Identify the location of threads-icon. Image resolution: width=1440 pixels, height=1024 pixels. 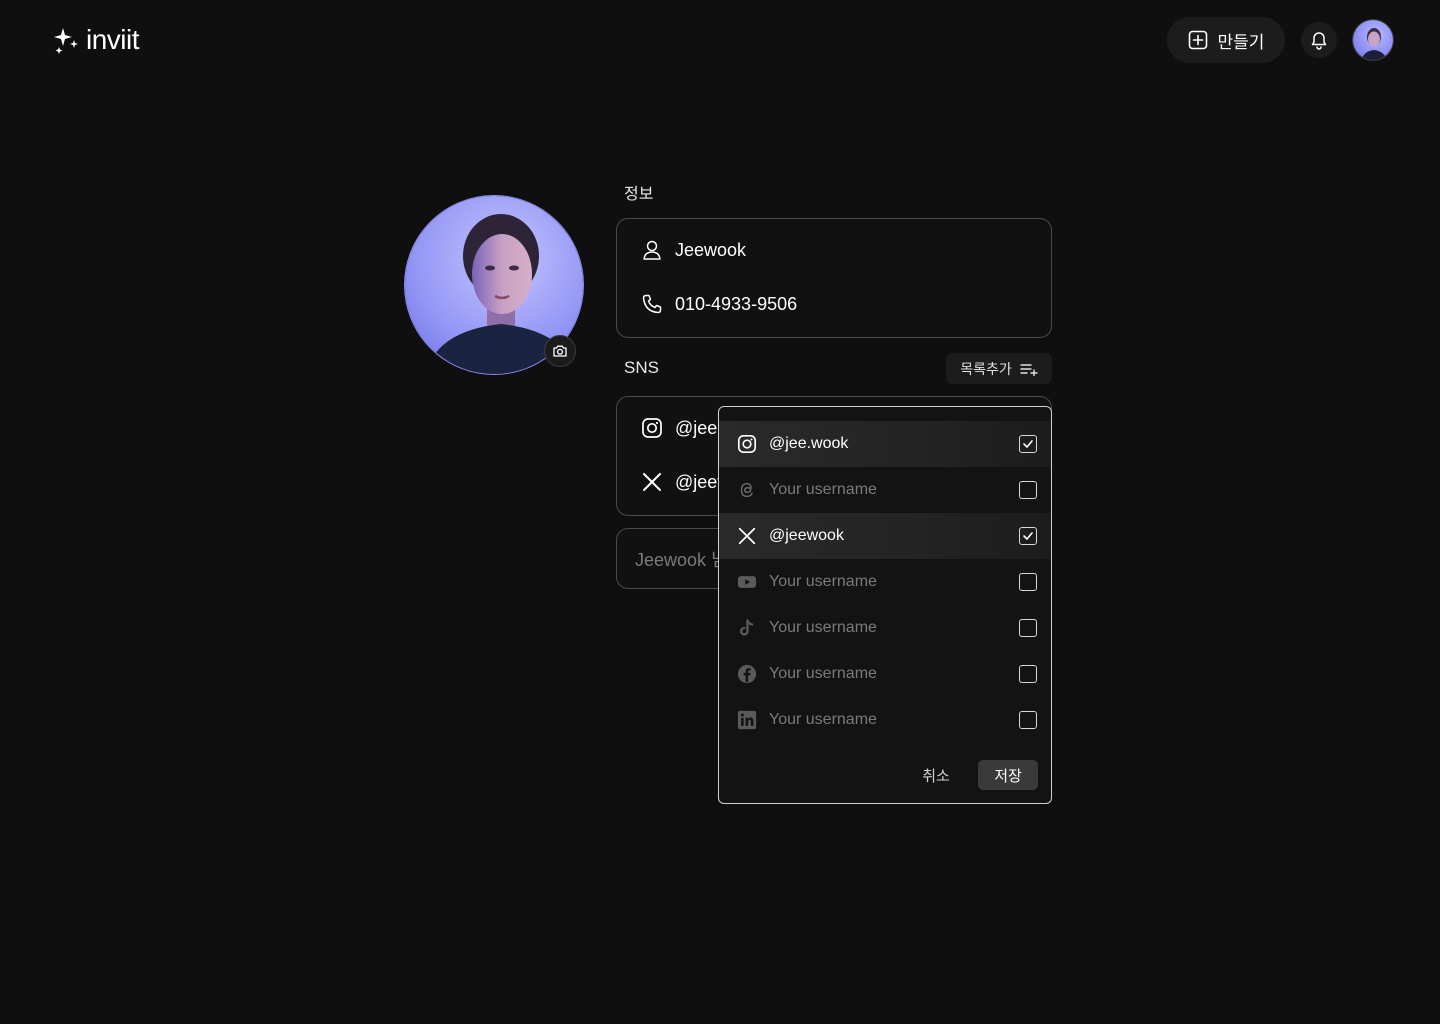
(747, 490).